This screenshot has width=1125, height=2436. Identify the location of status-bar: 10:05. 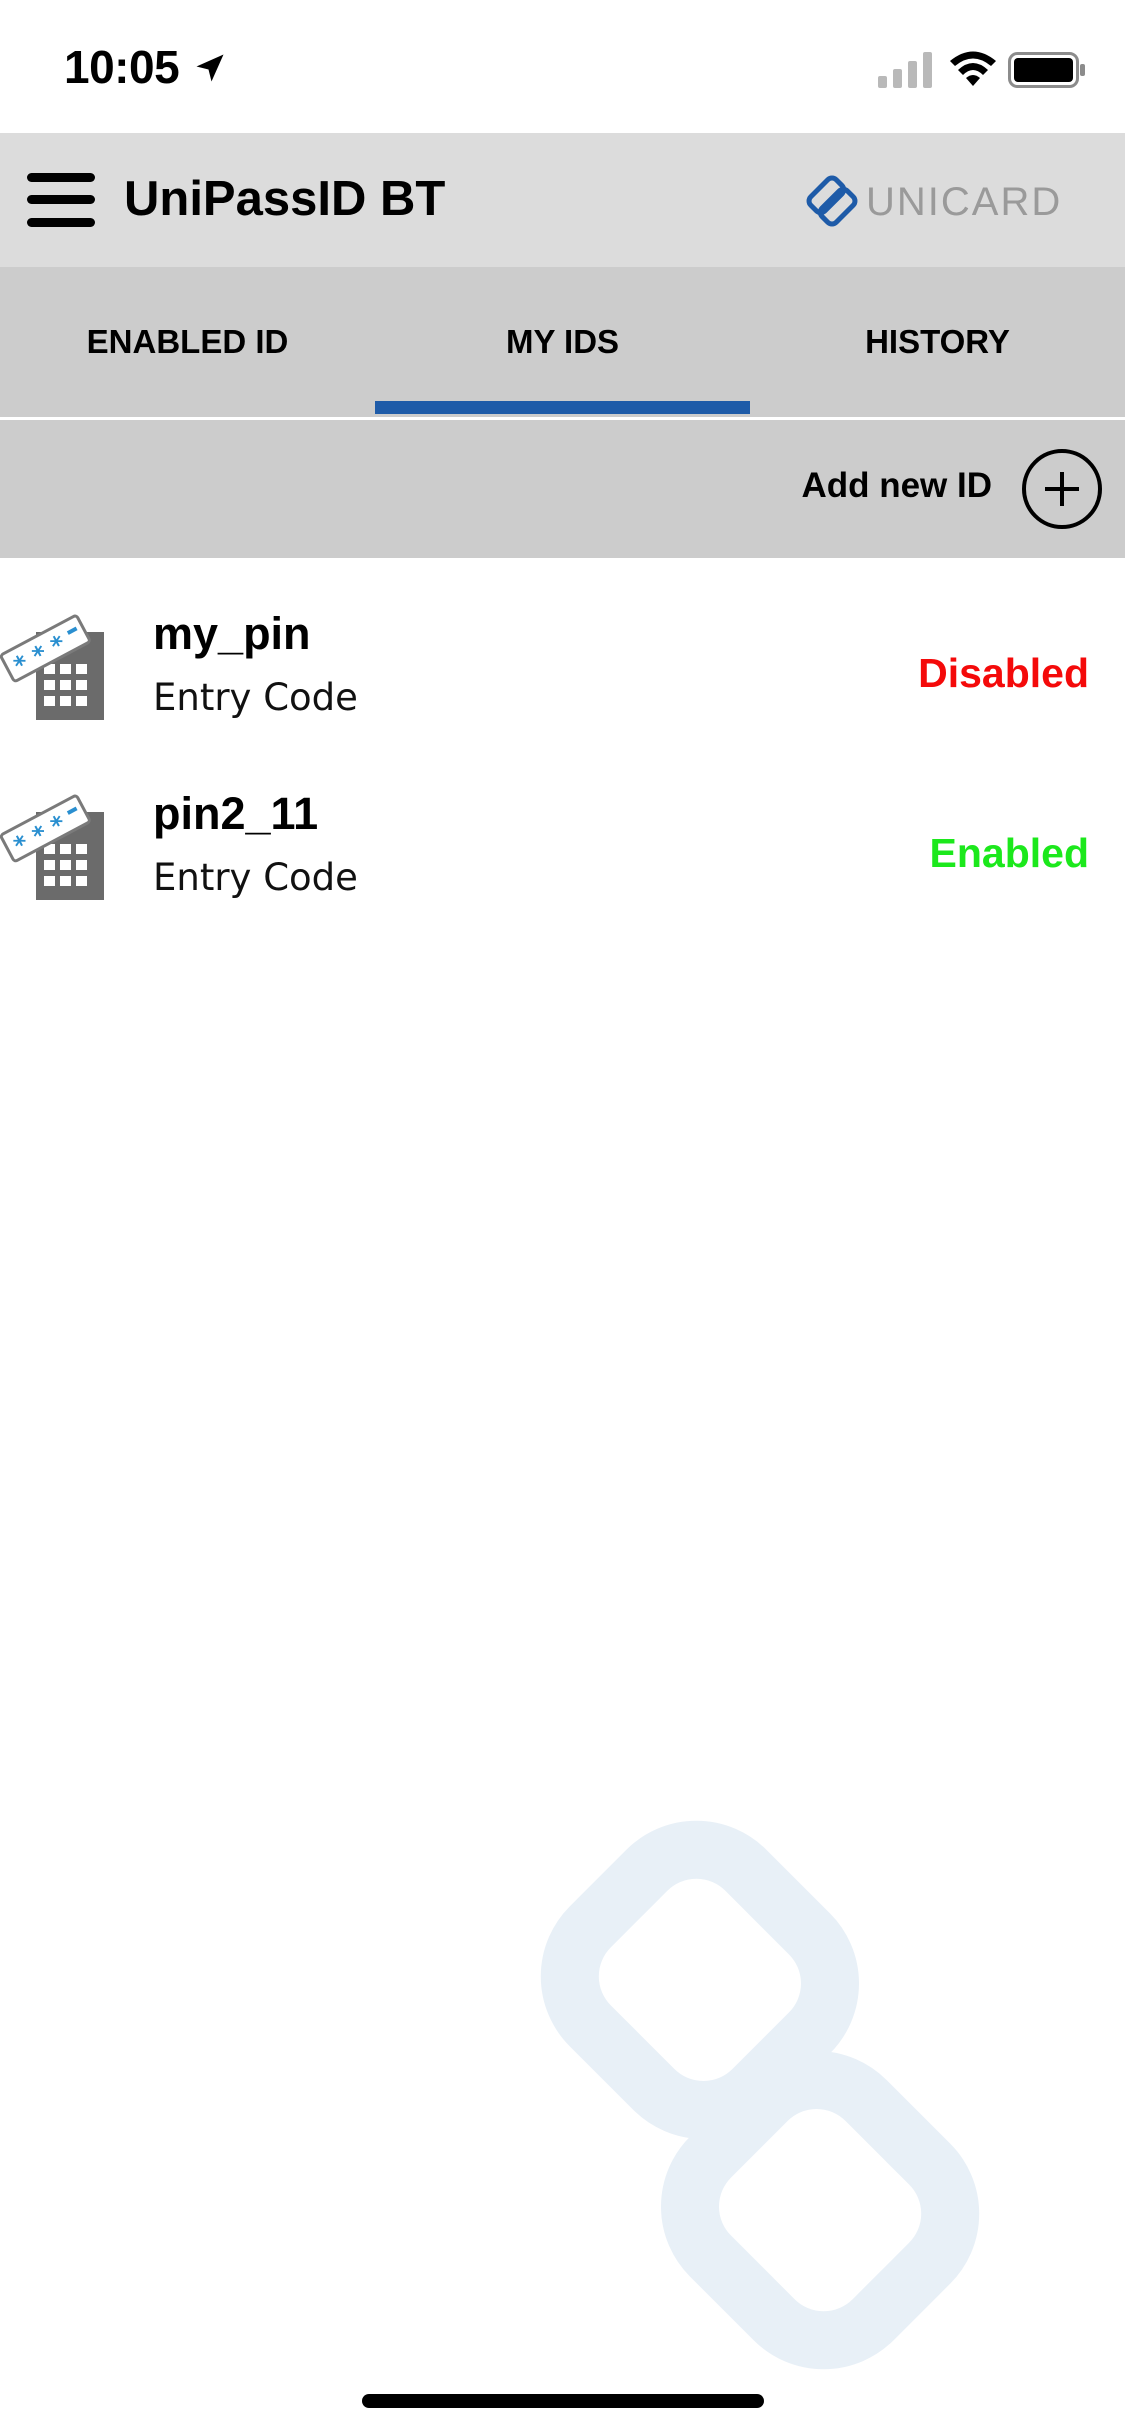
(562, 66).